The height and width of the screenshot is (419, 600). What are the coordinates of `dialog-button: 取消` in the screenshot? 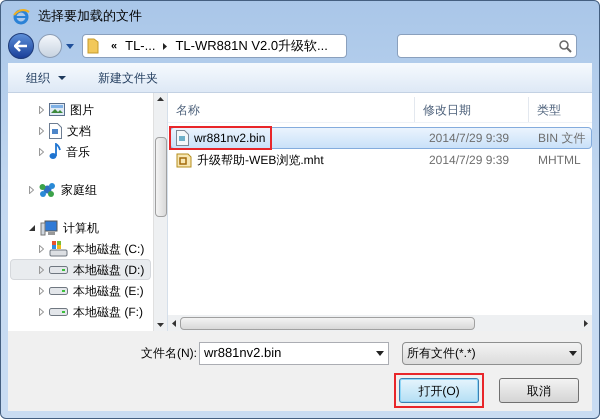 It's located at (539, 390).